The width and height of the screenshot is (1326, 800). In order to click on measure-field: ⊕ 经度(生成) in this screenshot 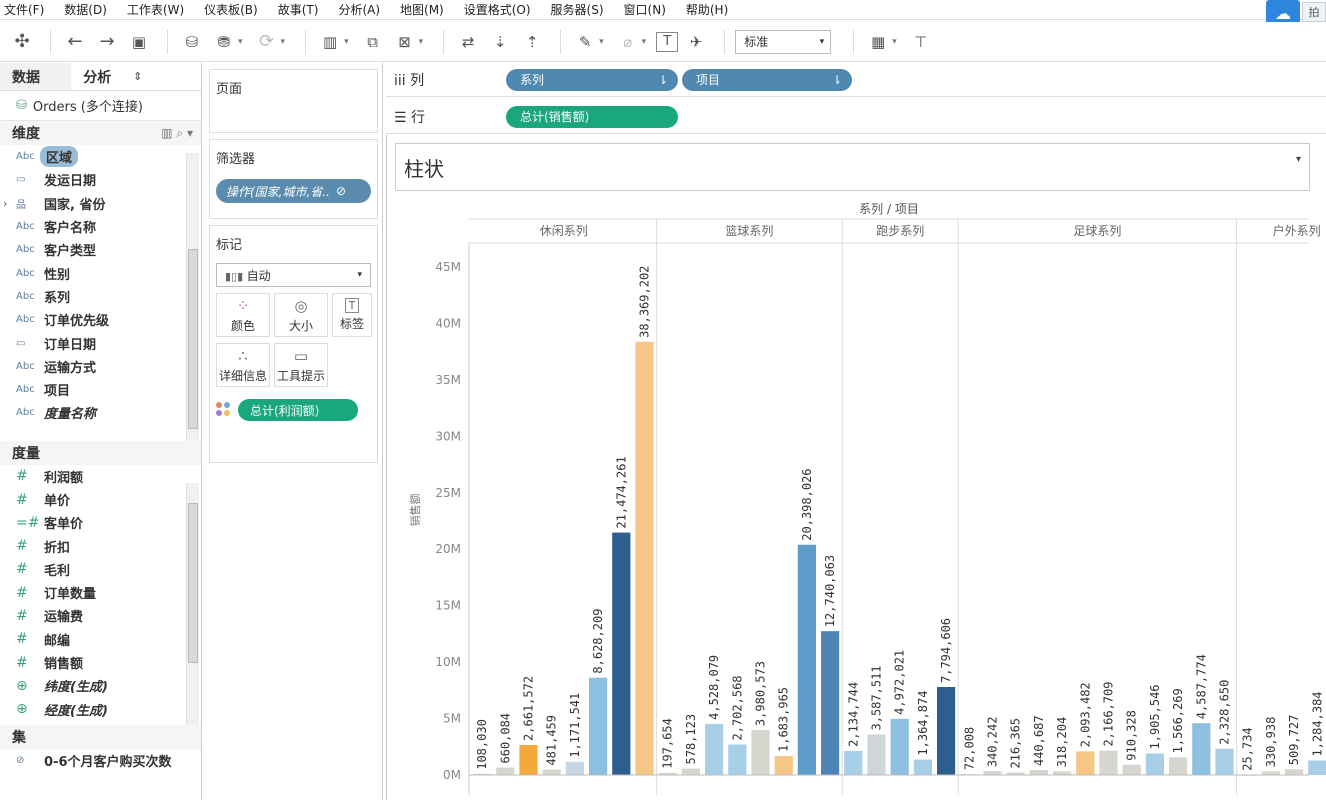, I will do `click(100, 709)`.